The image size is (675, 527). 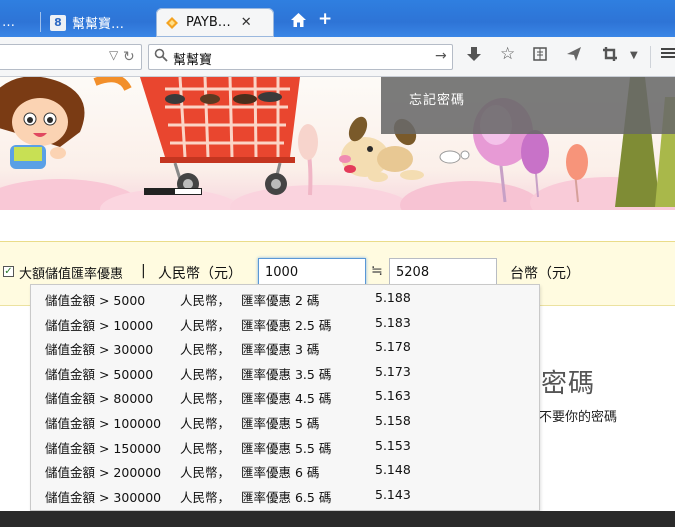 What do you see at coordinates (71, 274) in the screenshot?
I see `promo-label: 大額儲值匯率優惠` at bounding box center [71, 274].